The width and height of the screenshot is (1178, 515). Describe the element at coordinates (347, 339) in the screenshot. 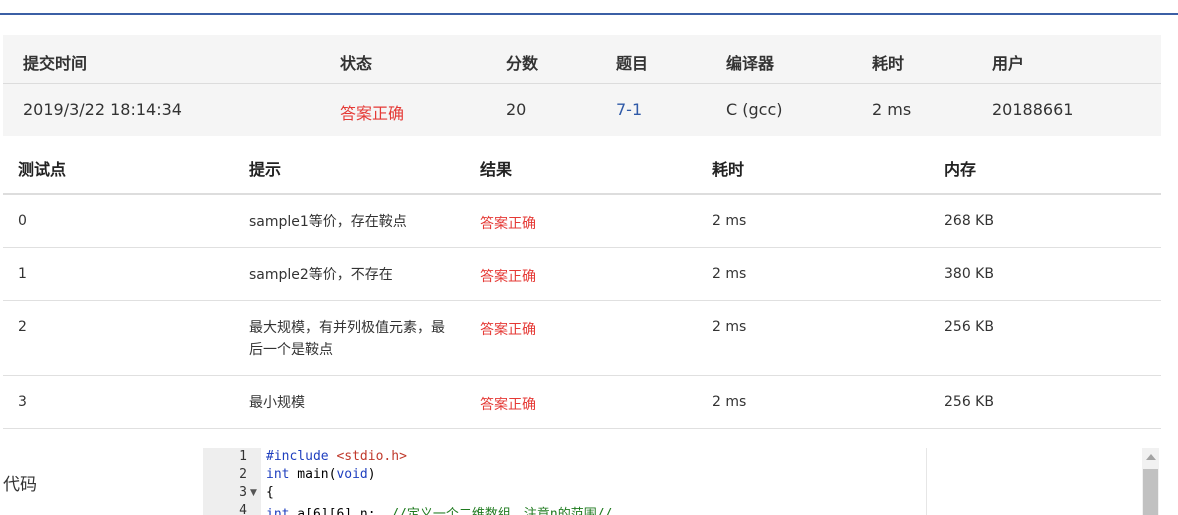

I see `case-hint: 最大规模，有并列极值元素，最后一个是鞍点` at that location.